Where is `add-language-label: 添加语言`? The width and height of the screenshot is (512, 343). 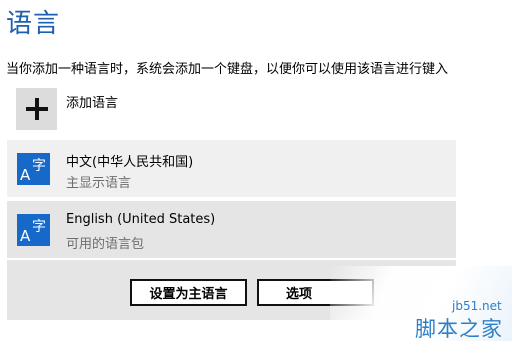
add-language-label: 添加语言 is located at coordinates (92, 101).